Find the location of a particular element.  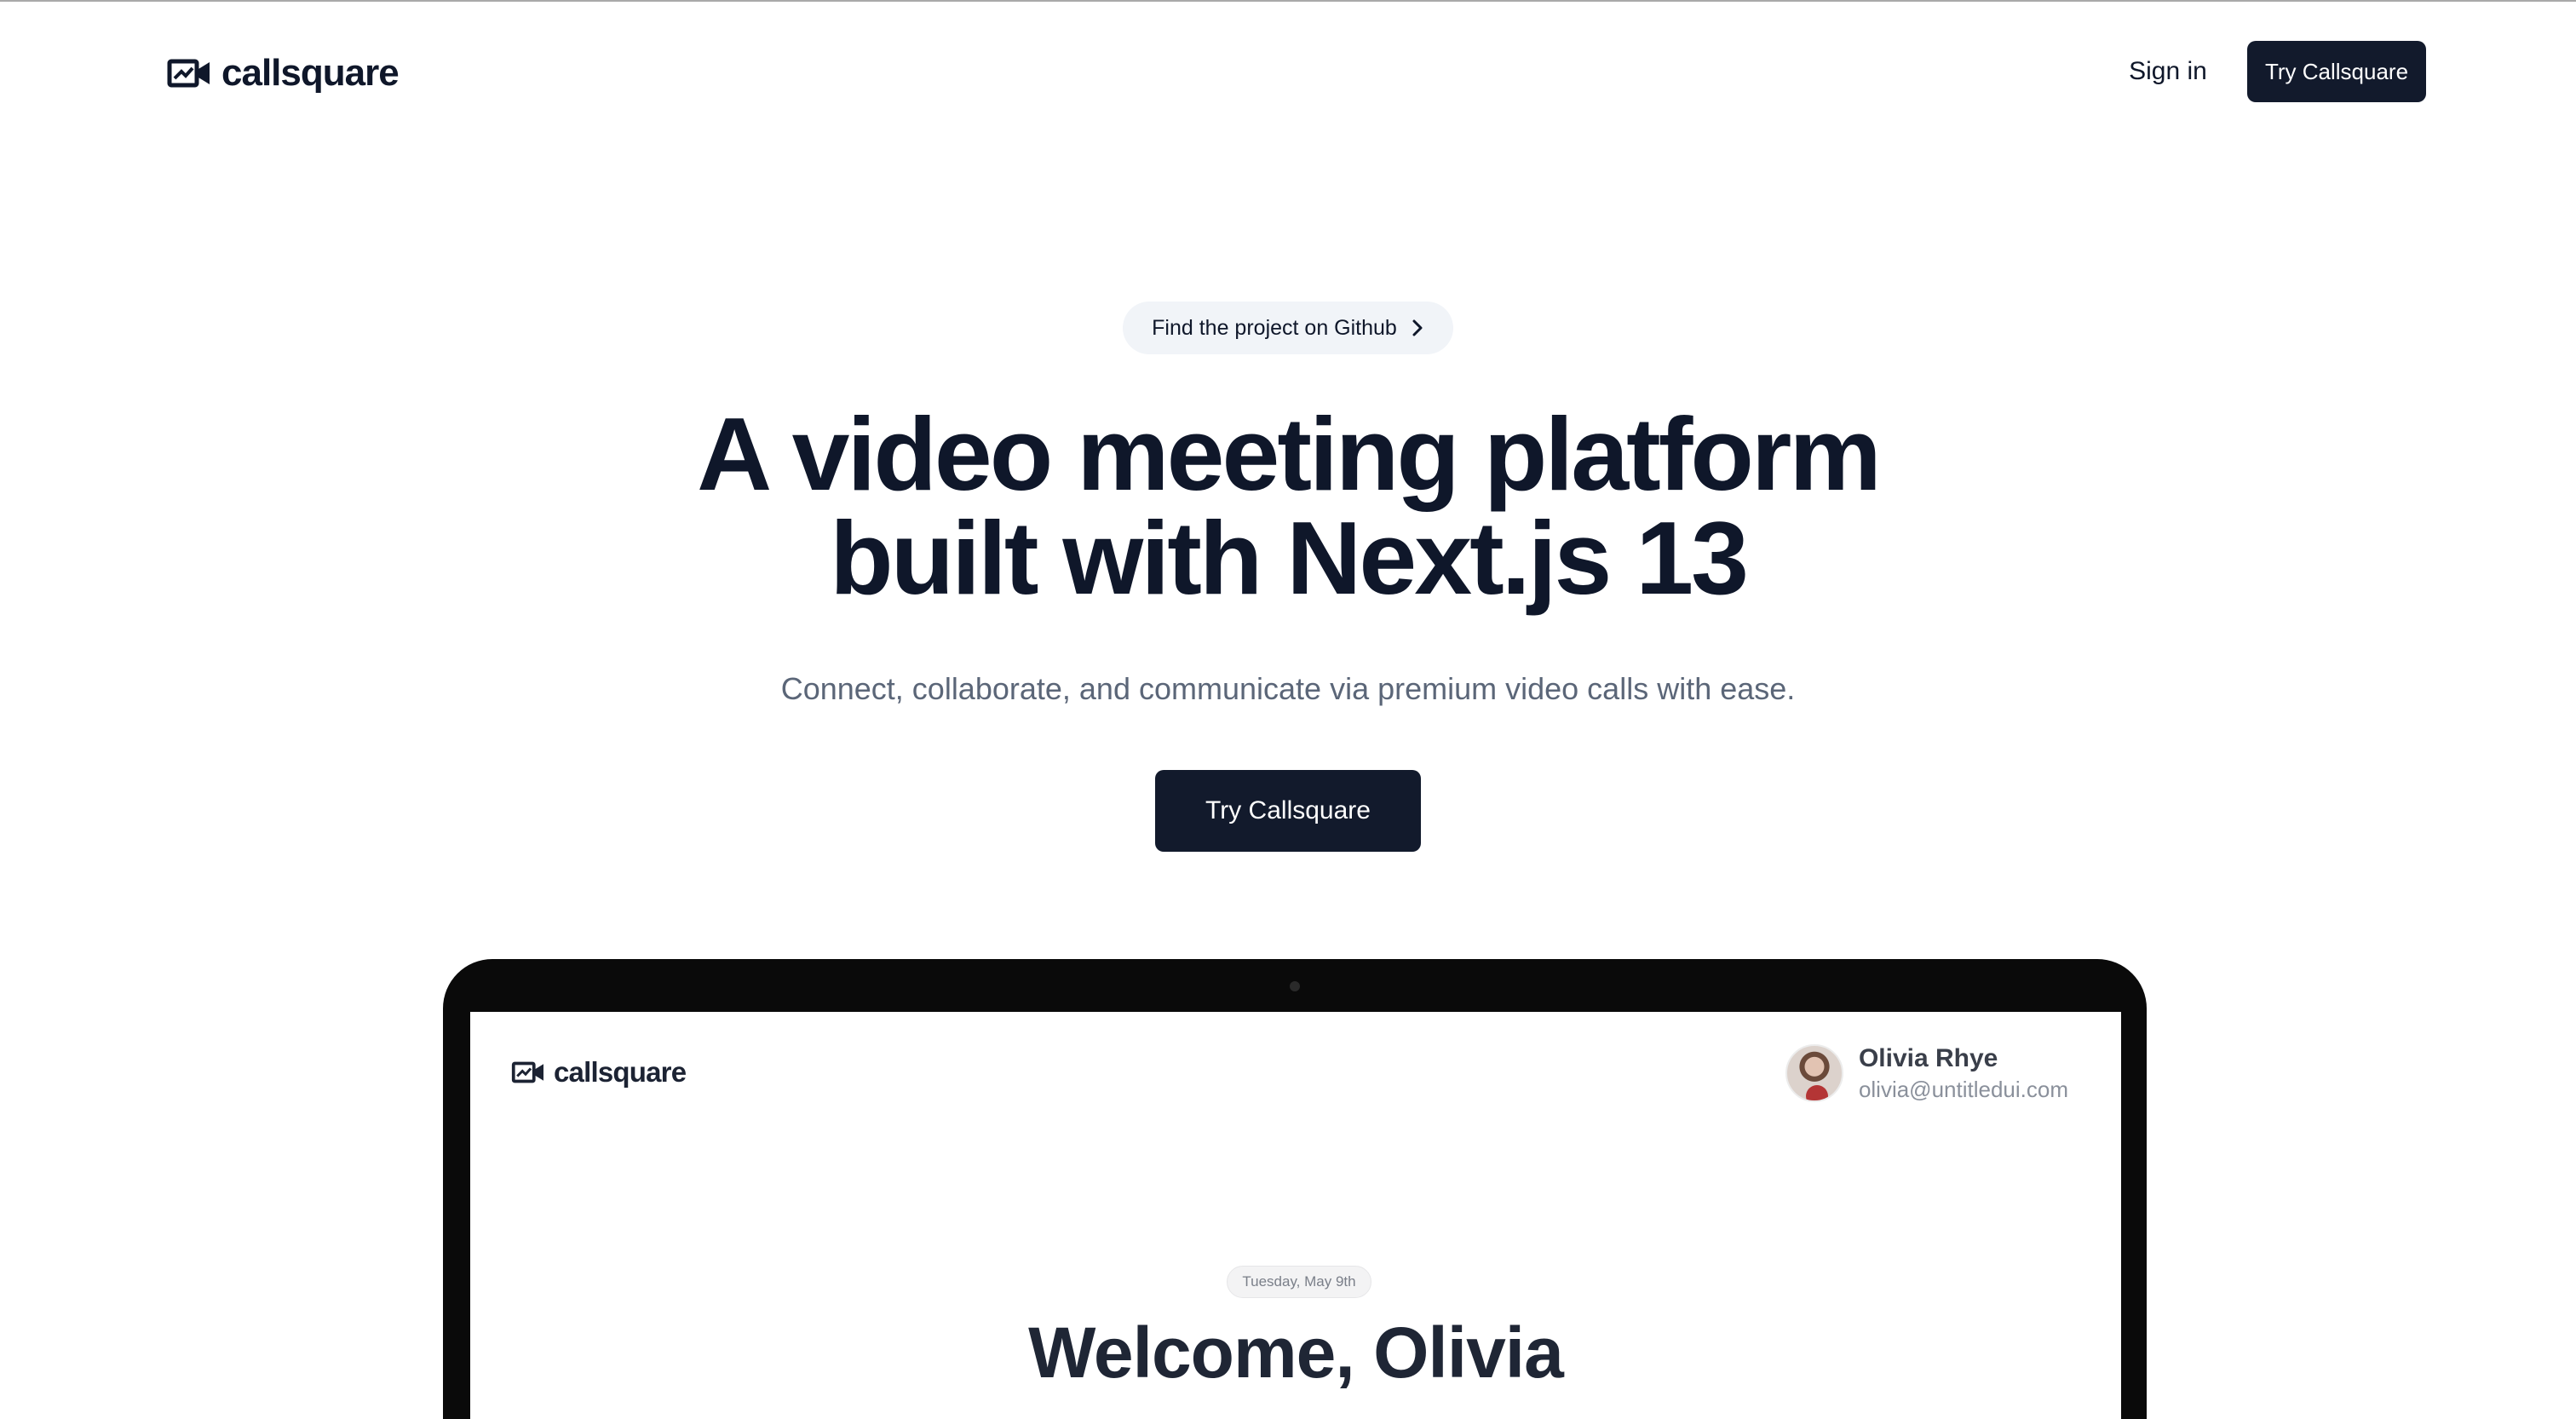

brand-logo-link: callsquare is located at coordinates (284, 73).